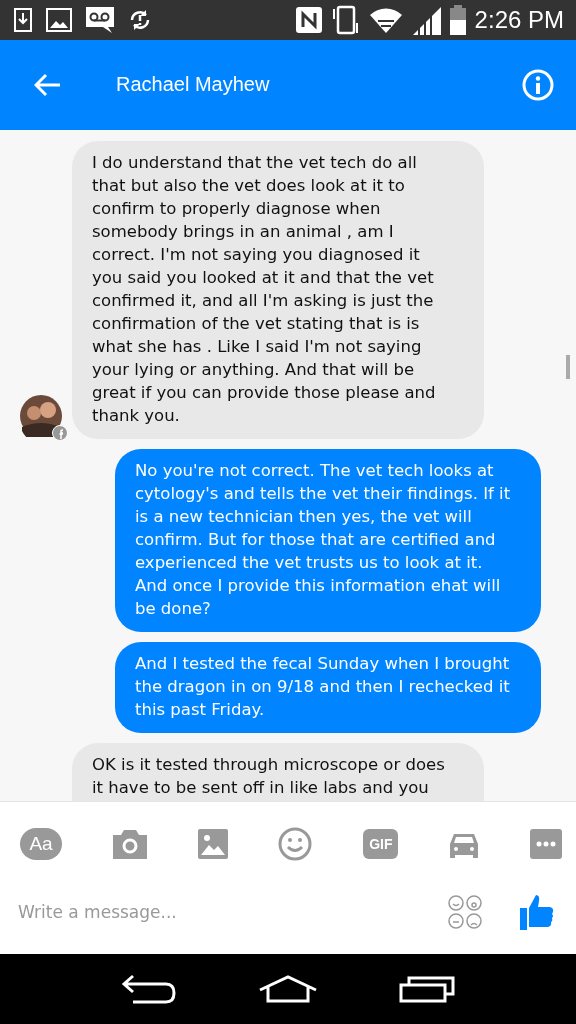 The image size is (576, 1024). Describe the element at coordinates (537, 912) in the screenshot. I see `thumbs-up-icon` at that location.